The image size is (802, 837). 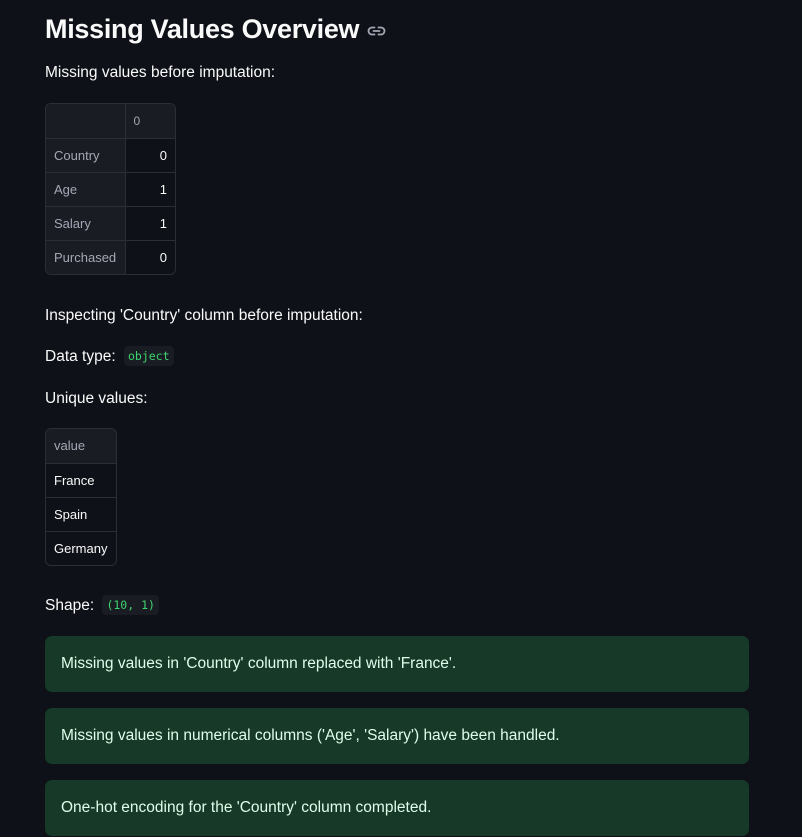 I want to click on table-row: Spain, so click(x=81, y=514).